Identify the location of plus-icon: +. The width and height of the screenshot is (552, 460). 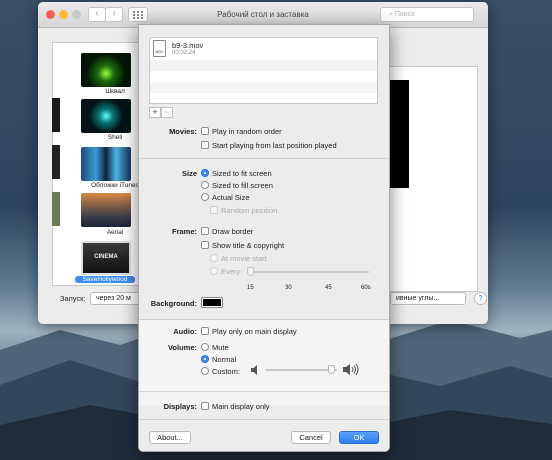
(155, 112).